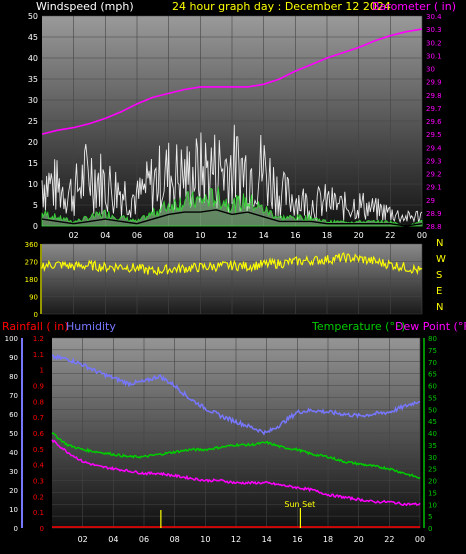  I want to click on rain-y-tick-label: 0, so click(42, 529).